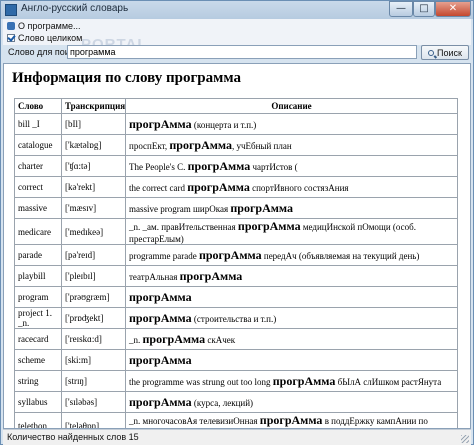 The width and height of the screenshot is (474, 445). Describe the element at coordinates (38, 420) in the screenshot. I see `word-cell: telethon` at that location.